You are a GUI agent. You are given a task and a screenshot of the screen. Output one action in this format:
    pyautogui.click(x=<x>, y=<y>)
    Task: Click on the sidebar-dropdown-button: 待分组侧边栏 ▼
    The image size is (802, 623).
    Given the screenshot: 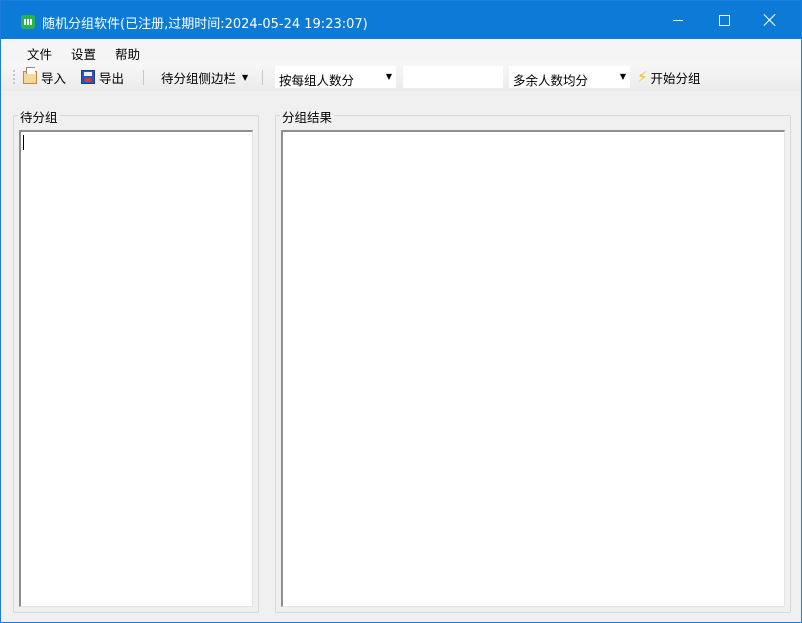 What is the action you would take?
    pyautogui.click(x=204, y=77)
    